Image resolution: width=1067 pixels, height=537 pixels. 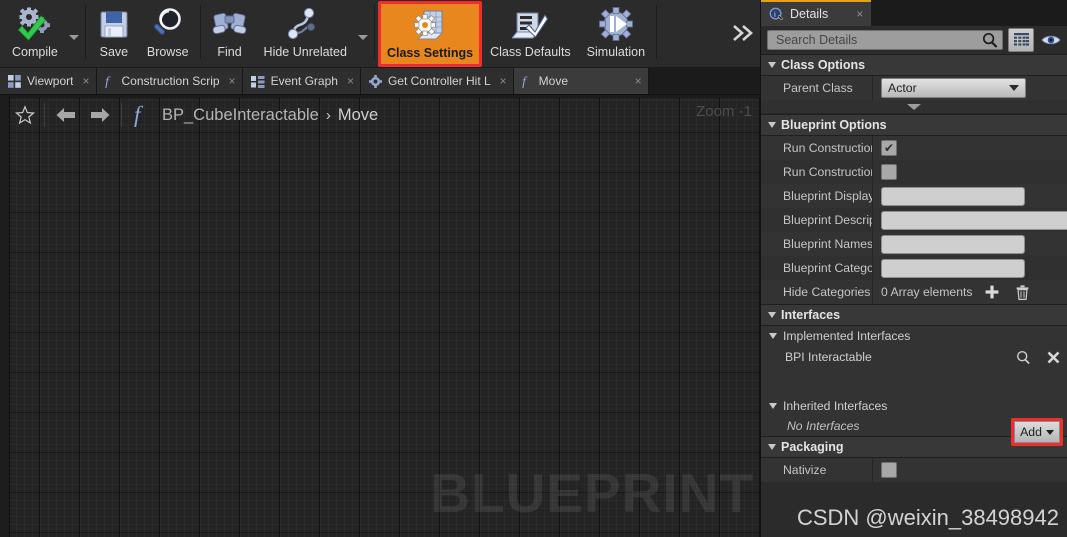 I want to click on close-x-icon, so click(x=1053, y=357).